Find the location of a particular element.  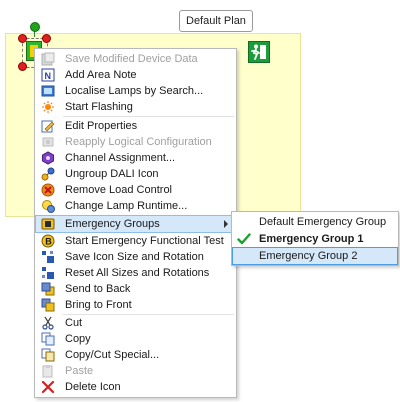

menu-item-reapply-logical-configuration: Reapply Logical Configuration is located at coordinates (135, 142).